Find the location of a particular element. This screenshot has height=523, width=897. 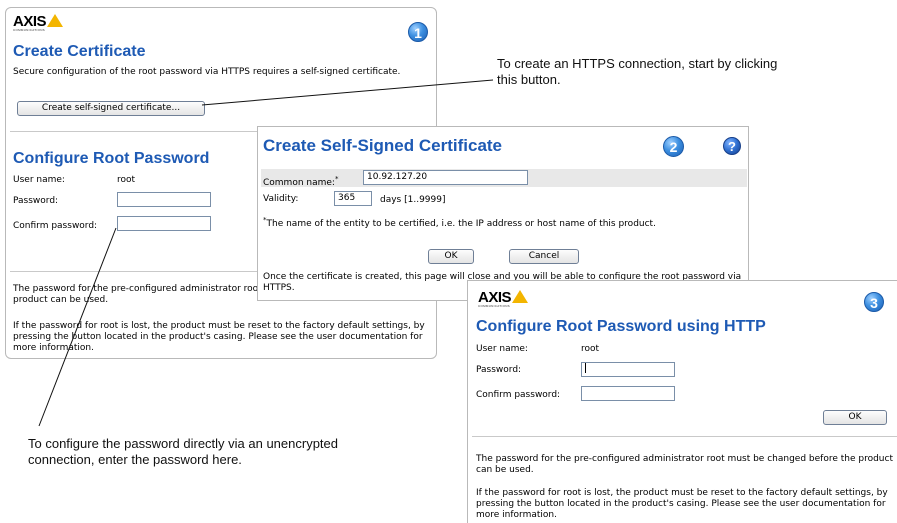

https-hint-leader-line is located at coordinates (347, 92).